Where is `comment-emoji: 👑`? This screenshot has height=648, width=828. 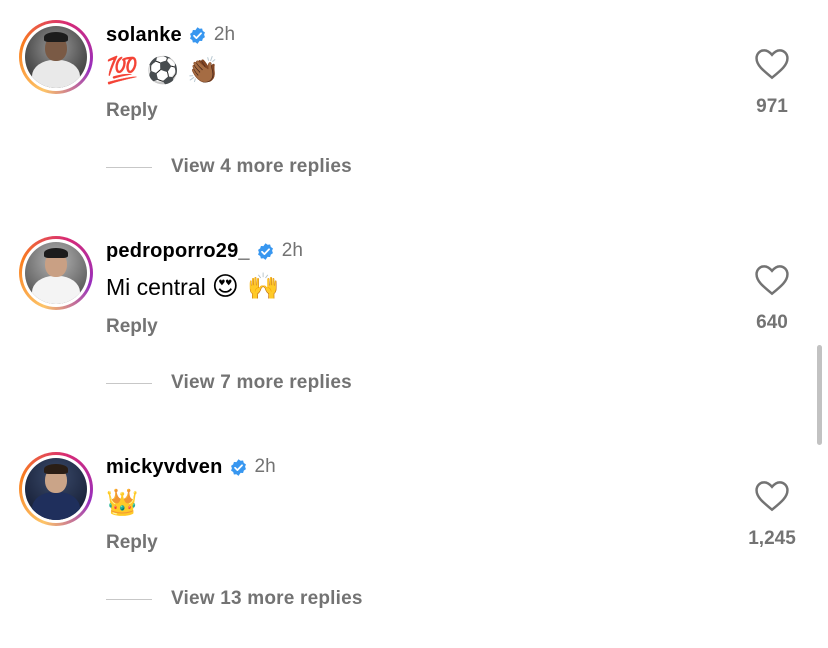 comment-emoji: 👑 is located at coordinates (122, 503).